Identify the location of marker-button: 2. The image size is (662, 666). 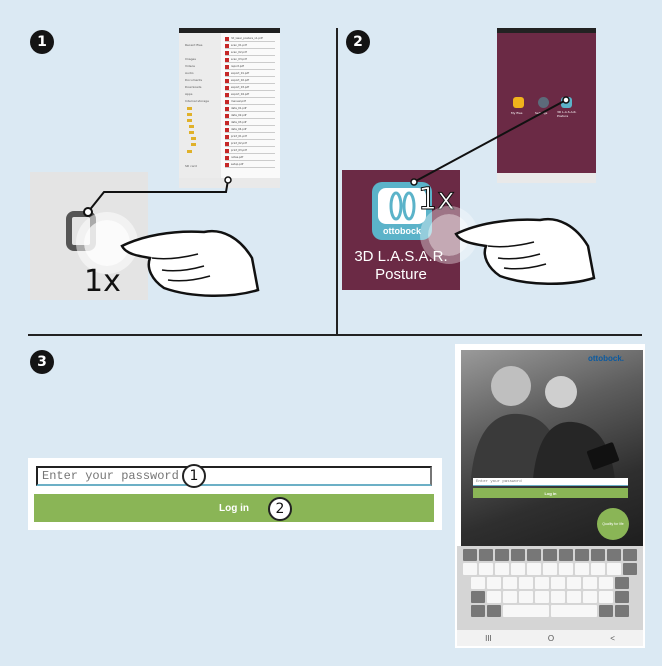
(280, 509).